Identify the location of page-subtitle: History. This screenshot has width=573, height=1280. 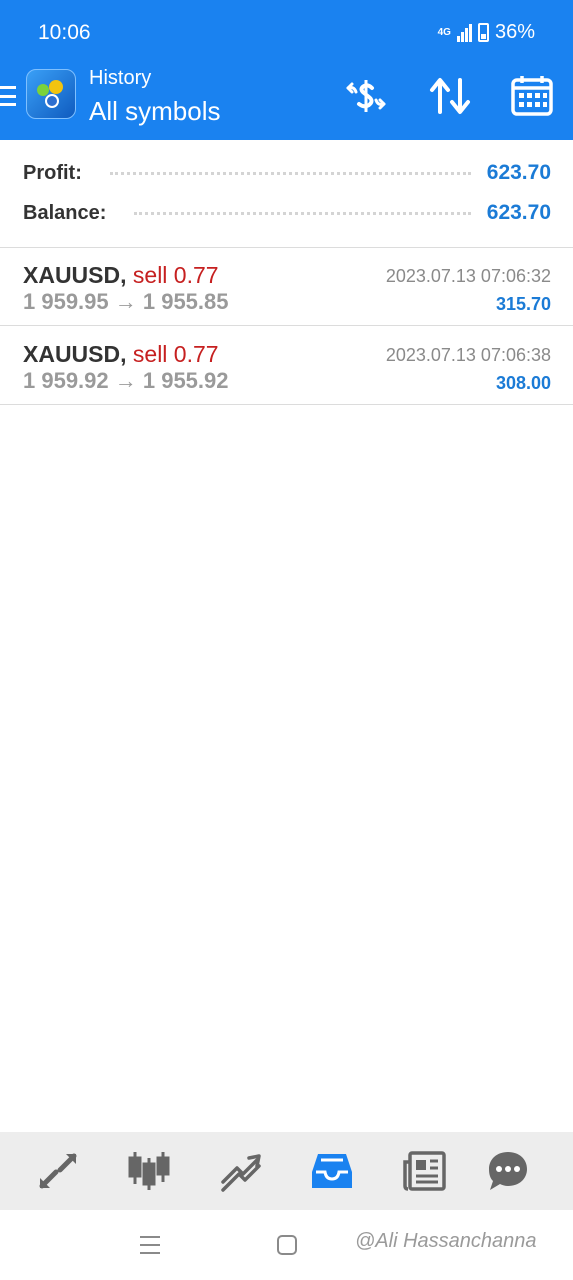
(120, 78).